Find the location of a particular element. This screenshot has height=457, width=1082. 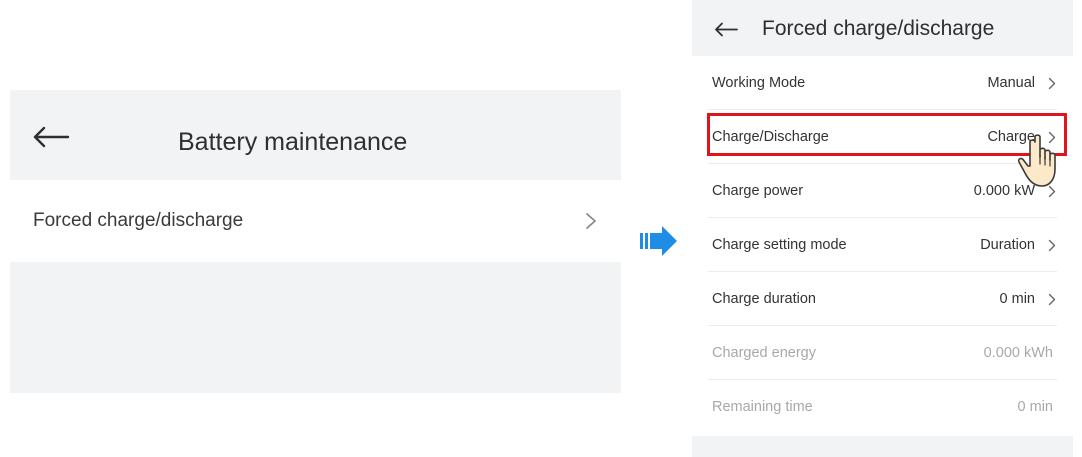

setting-row-charged-energy: Charged energy 0.000 kWh is located at coordinates (882, 353).